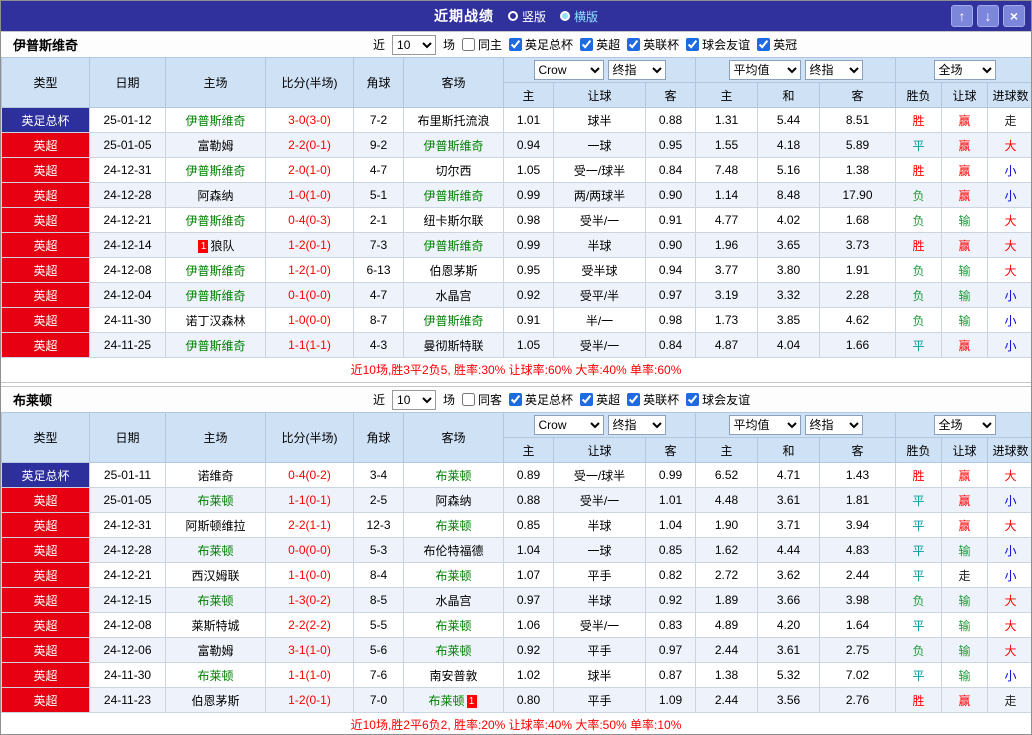 The height and width of the screenshot is (735, 1032). Describe the element at coordinates (599, 600) in the screenshot. I see `handicap-line: 半球` at that location.